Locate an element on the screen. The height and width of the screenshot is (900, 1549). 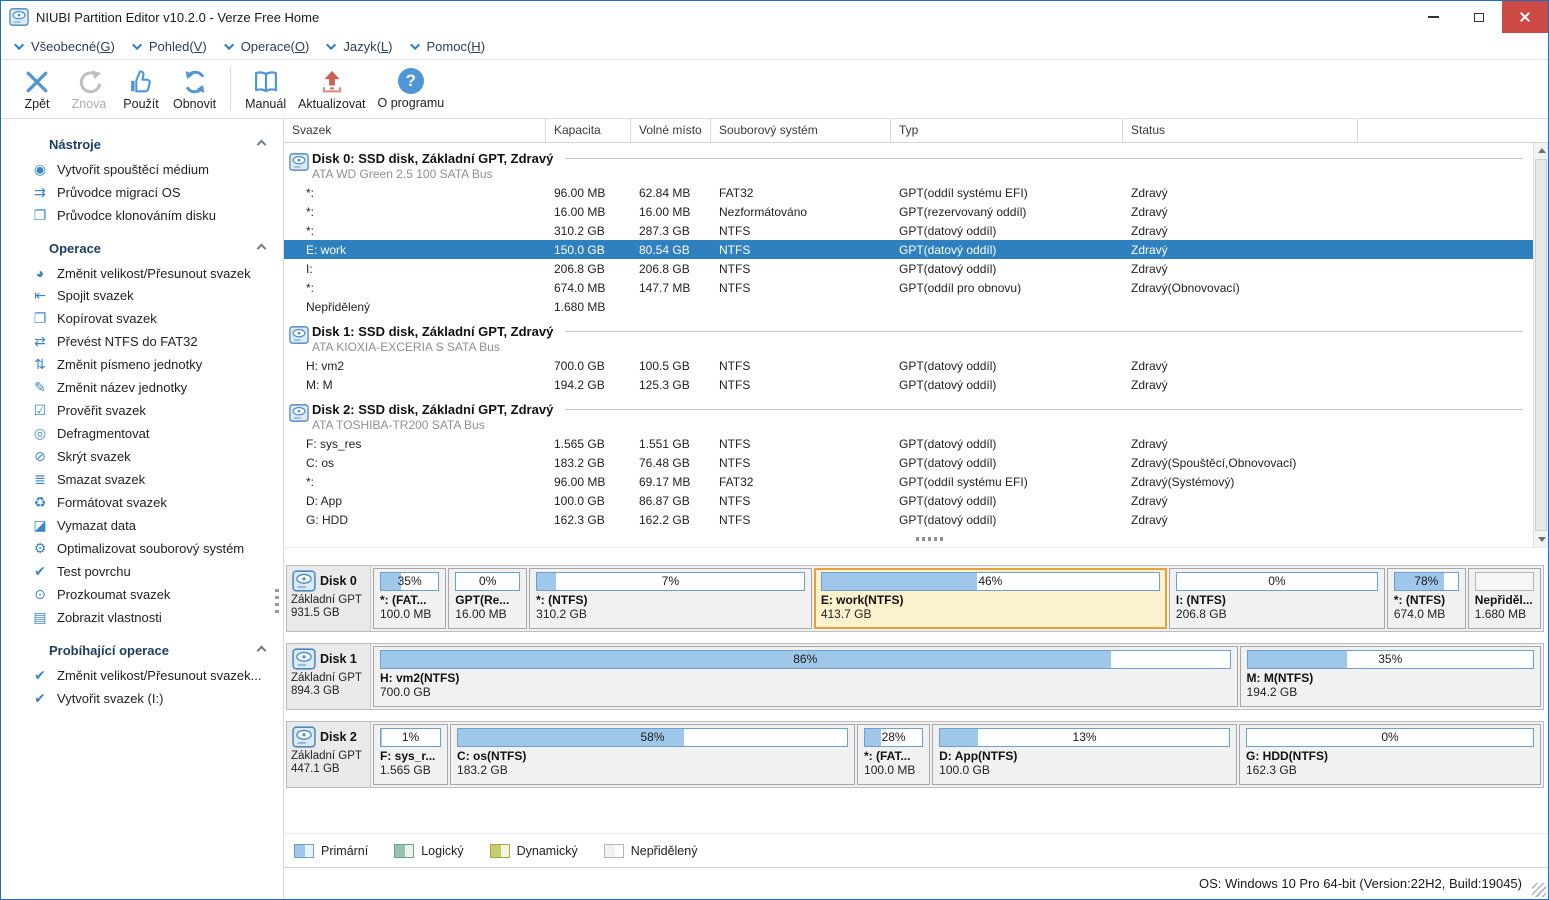
sidebar-item-os-migration: ⇉ Průvodce migrací OS is located at coordinates (142, 192).